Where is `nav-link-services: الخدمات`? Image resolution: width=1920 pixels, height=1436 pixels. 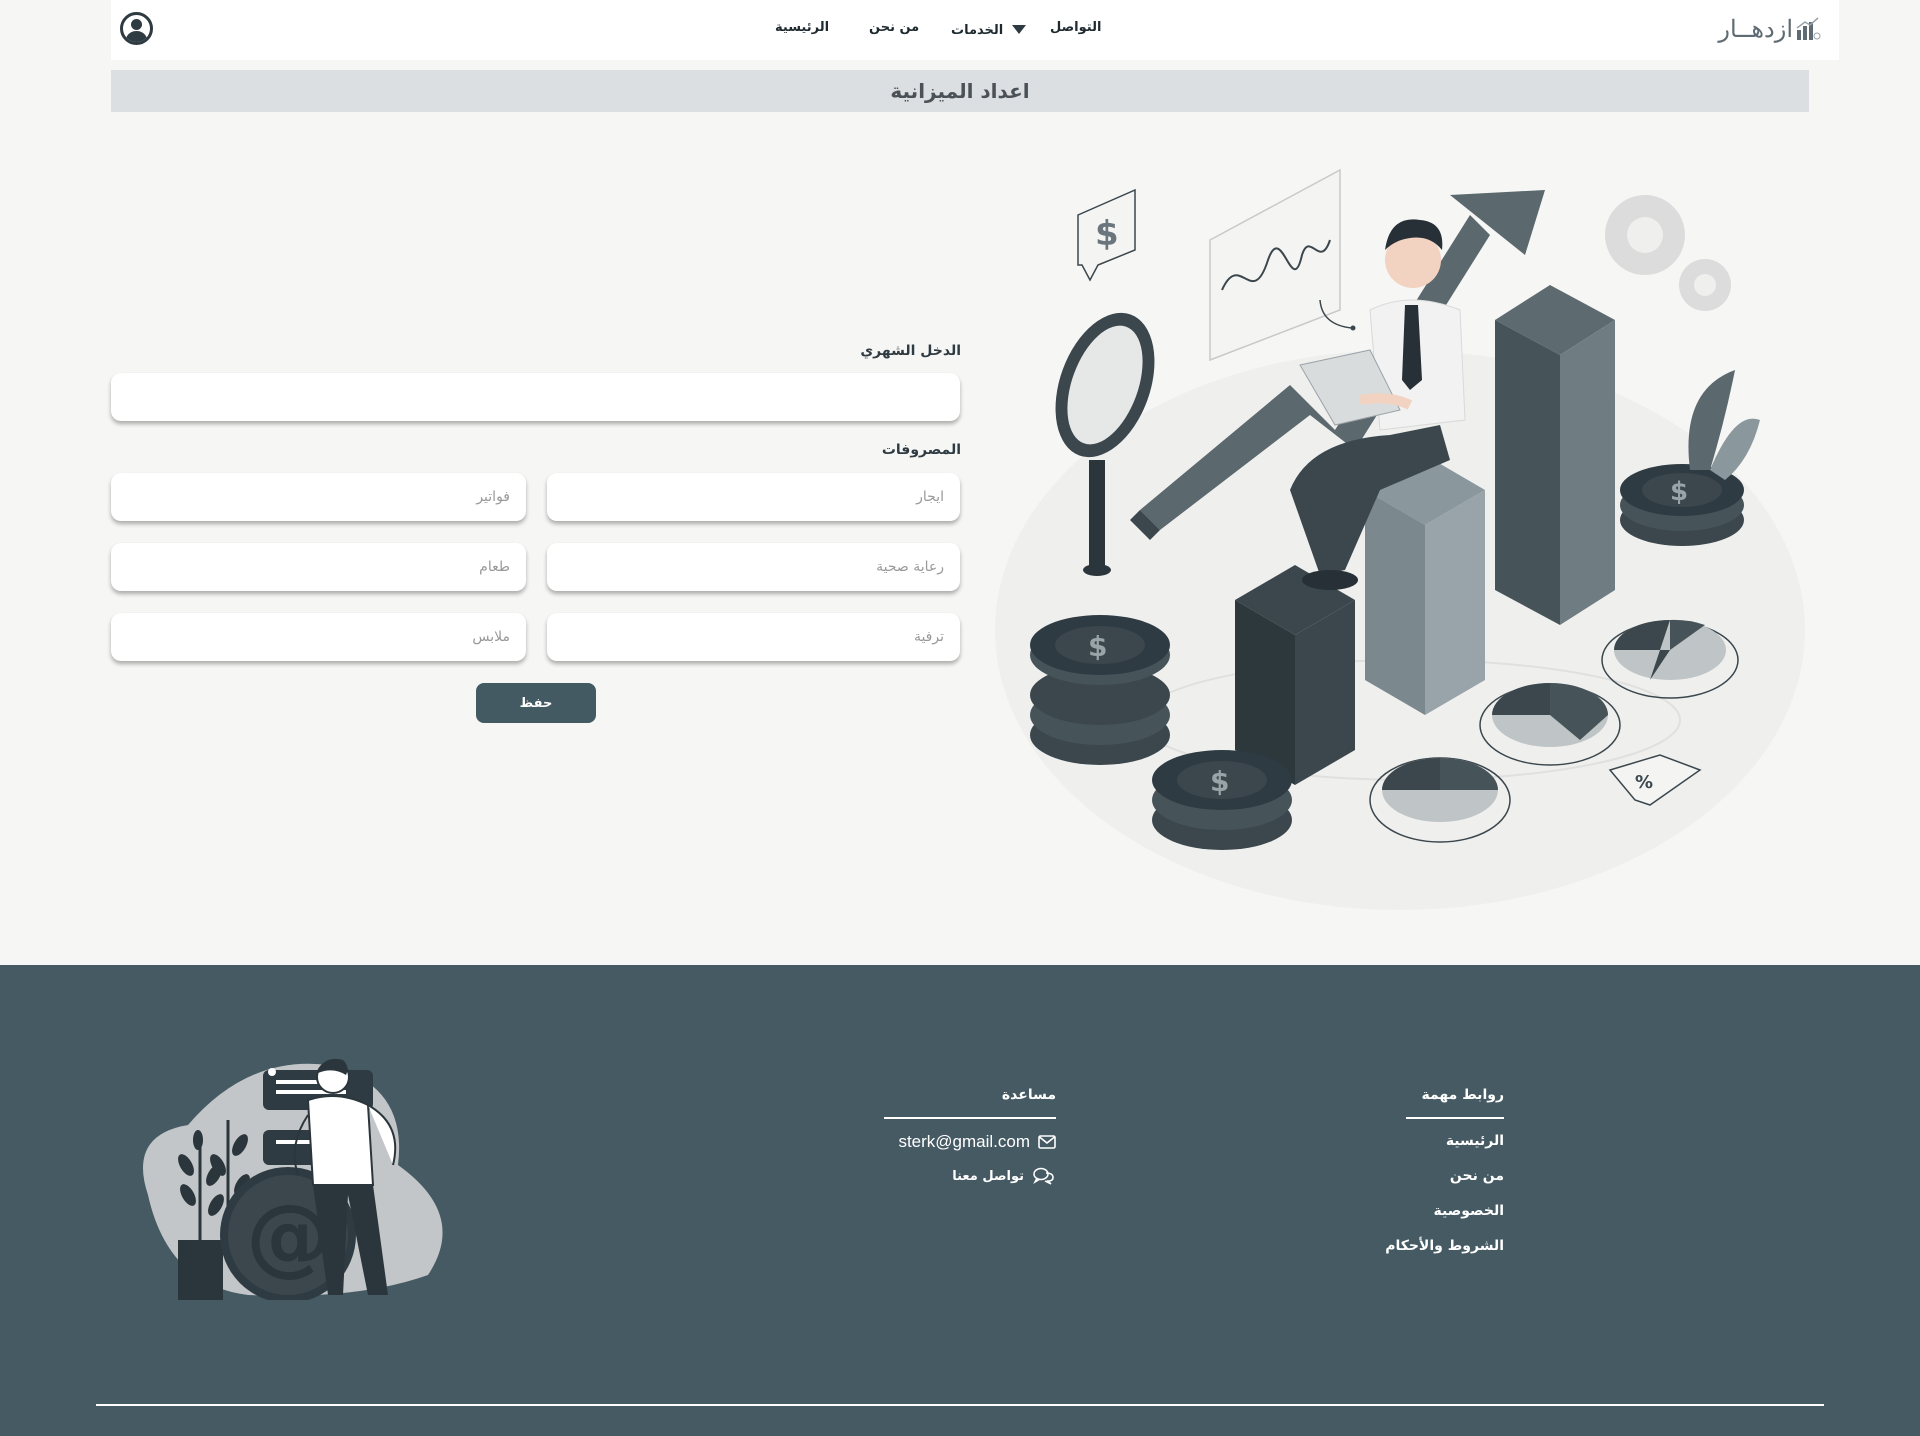
nav-link-services: الخدمات is located at coordinates (988, 30).